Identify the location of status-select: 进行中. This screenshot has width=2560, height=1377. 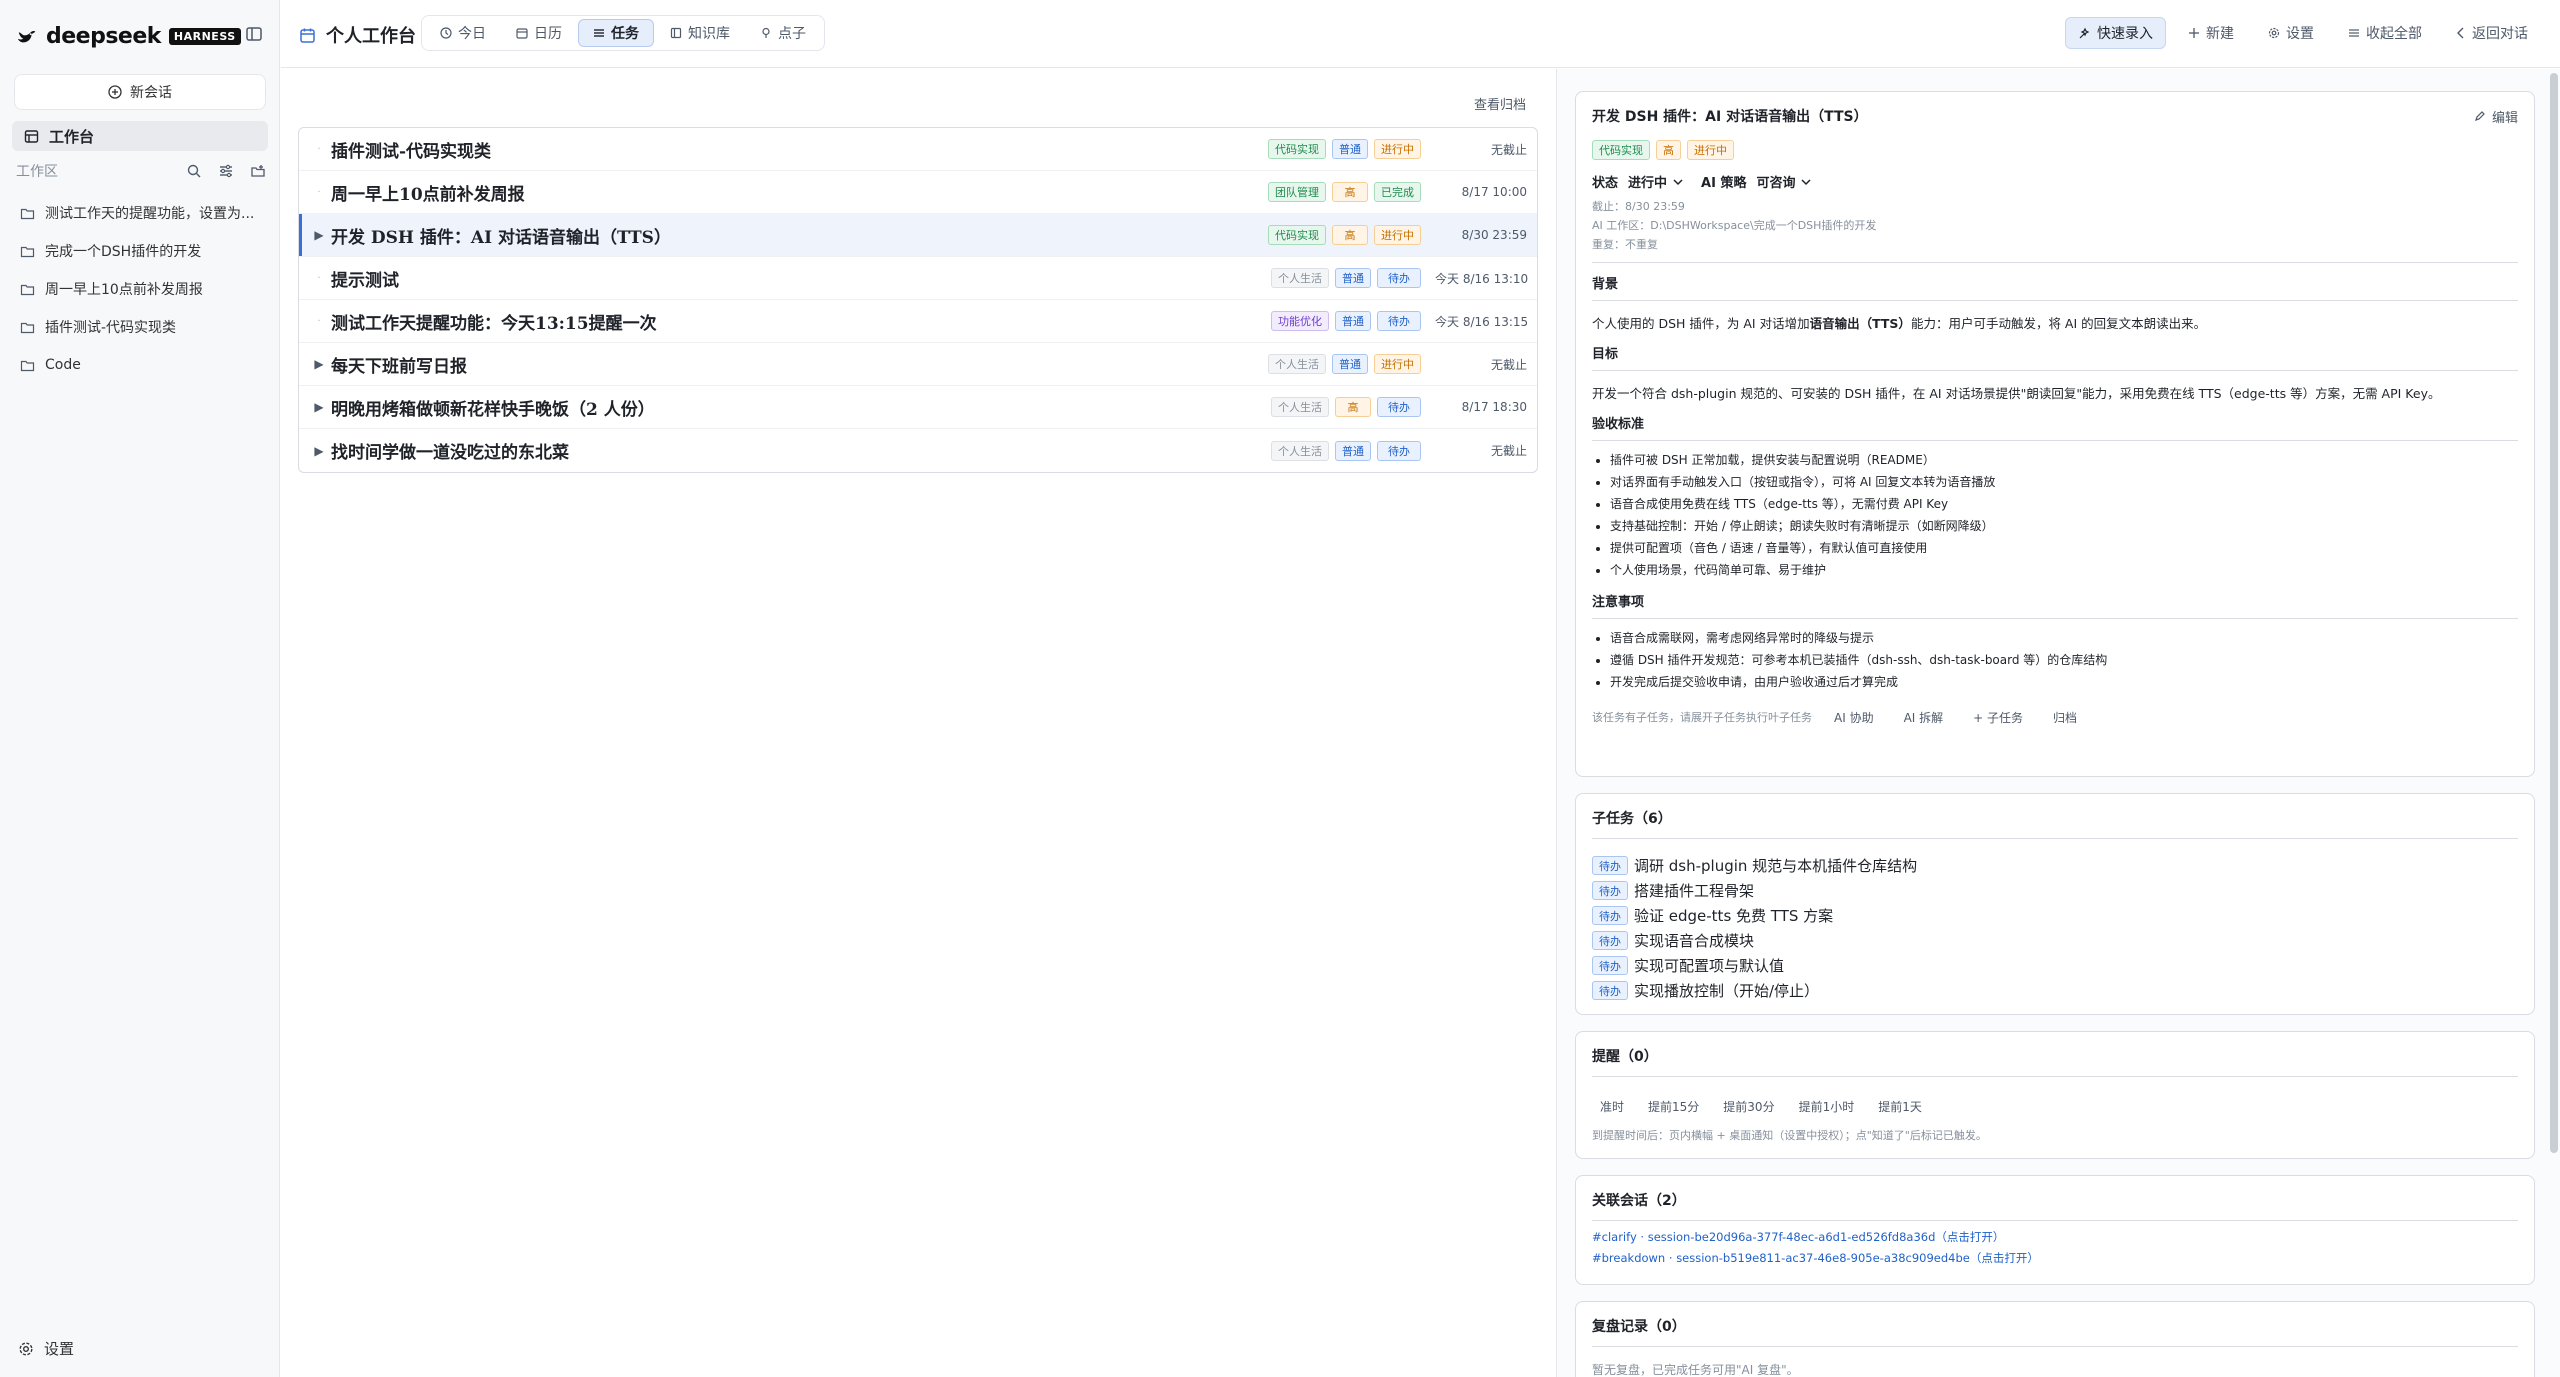
(1655, 181).